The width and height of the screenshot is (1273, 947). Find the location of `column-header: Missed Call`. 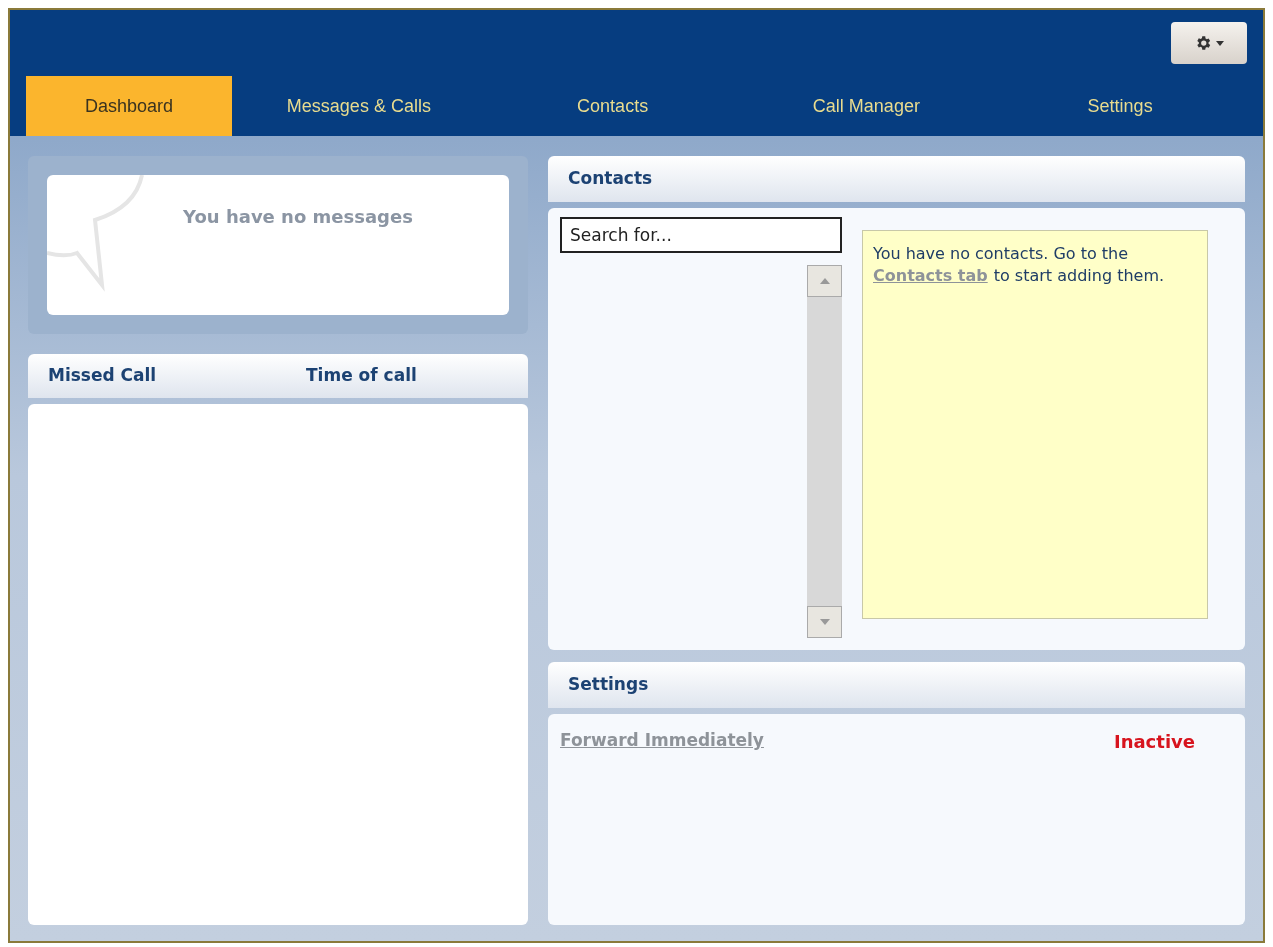

column-header: Missed Call is located at coordinates (103, 376).